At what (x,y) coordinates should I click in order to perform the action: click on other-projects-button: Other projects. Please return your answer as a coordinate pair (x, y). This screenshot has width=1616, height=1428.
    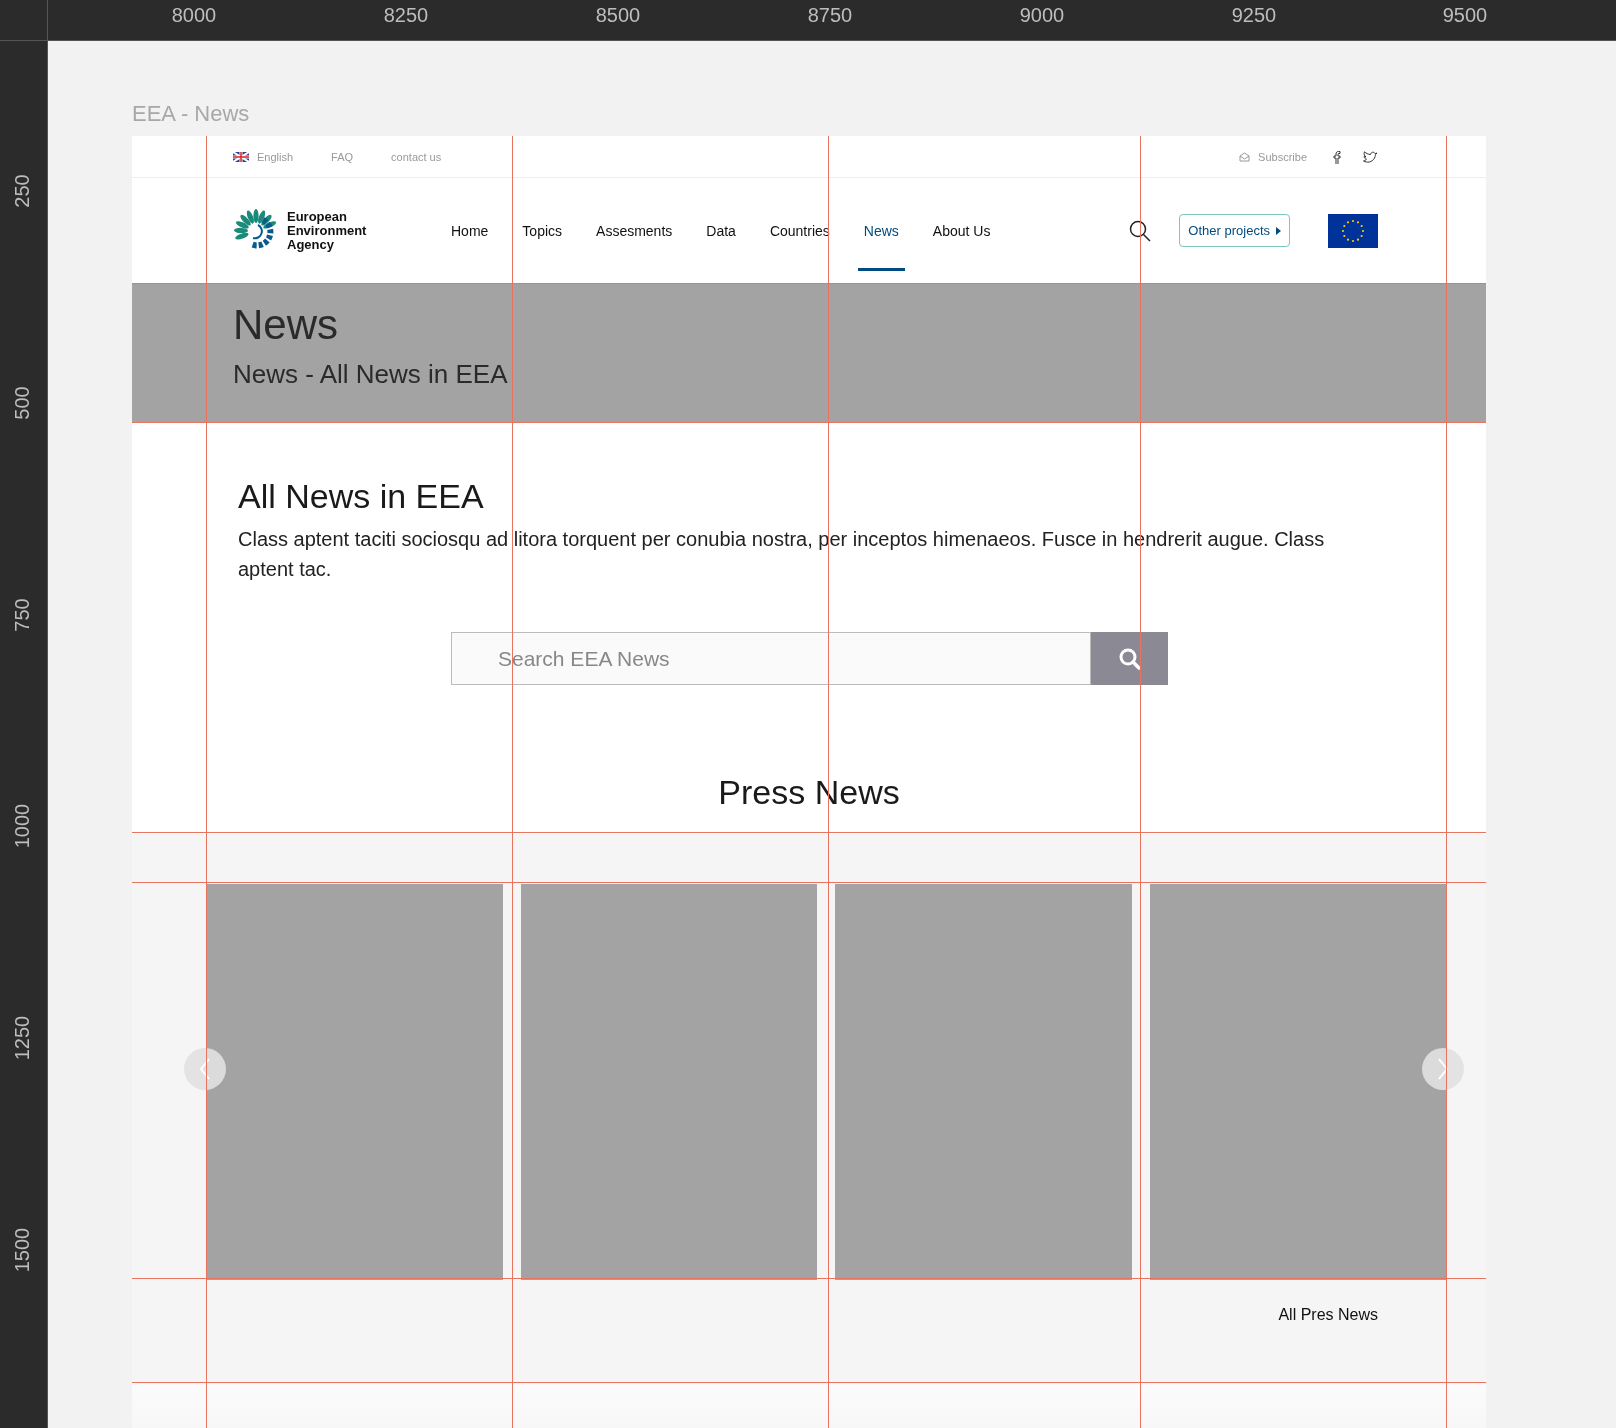
    Looking at the image, I should click on (1234, 230).